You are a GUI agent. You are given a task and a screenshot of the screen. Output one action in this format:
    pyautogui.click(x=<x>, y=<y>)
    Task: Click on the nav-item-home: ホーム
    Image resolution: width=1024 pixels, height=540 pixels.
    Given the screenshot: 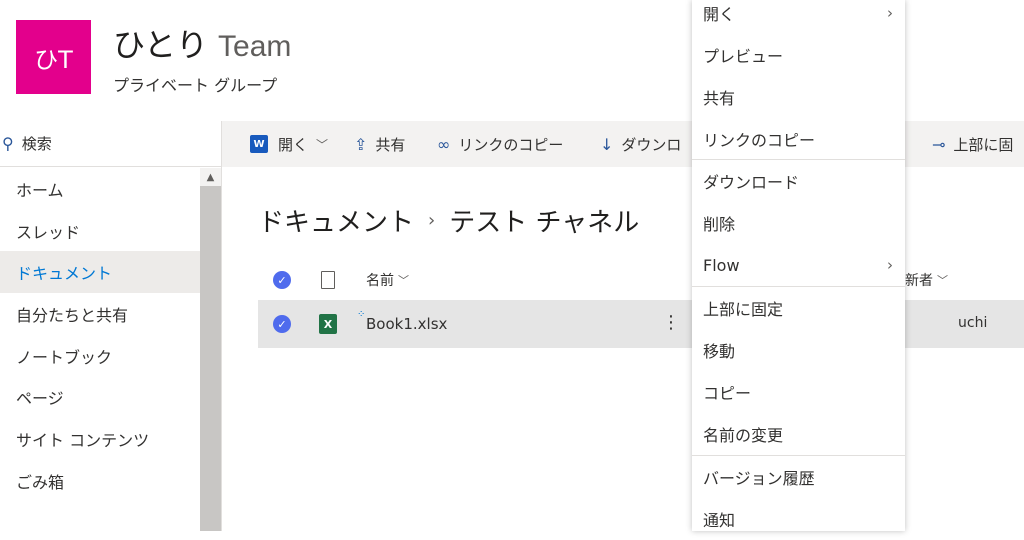 What is the action you would take?
    pyautogui.click(x=100, y=189)
    